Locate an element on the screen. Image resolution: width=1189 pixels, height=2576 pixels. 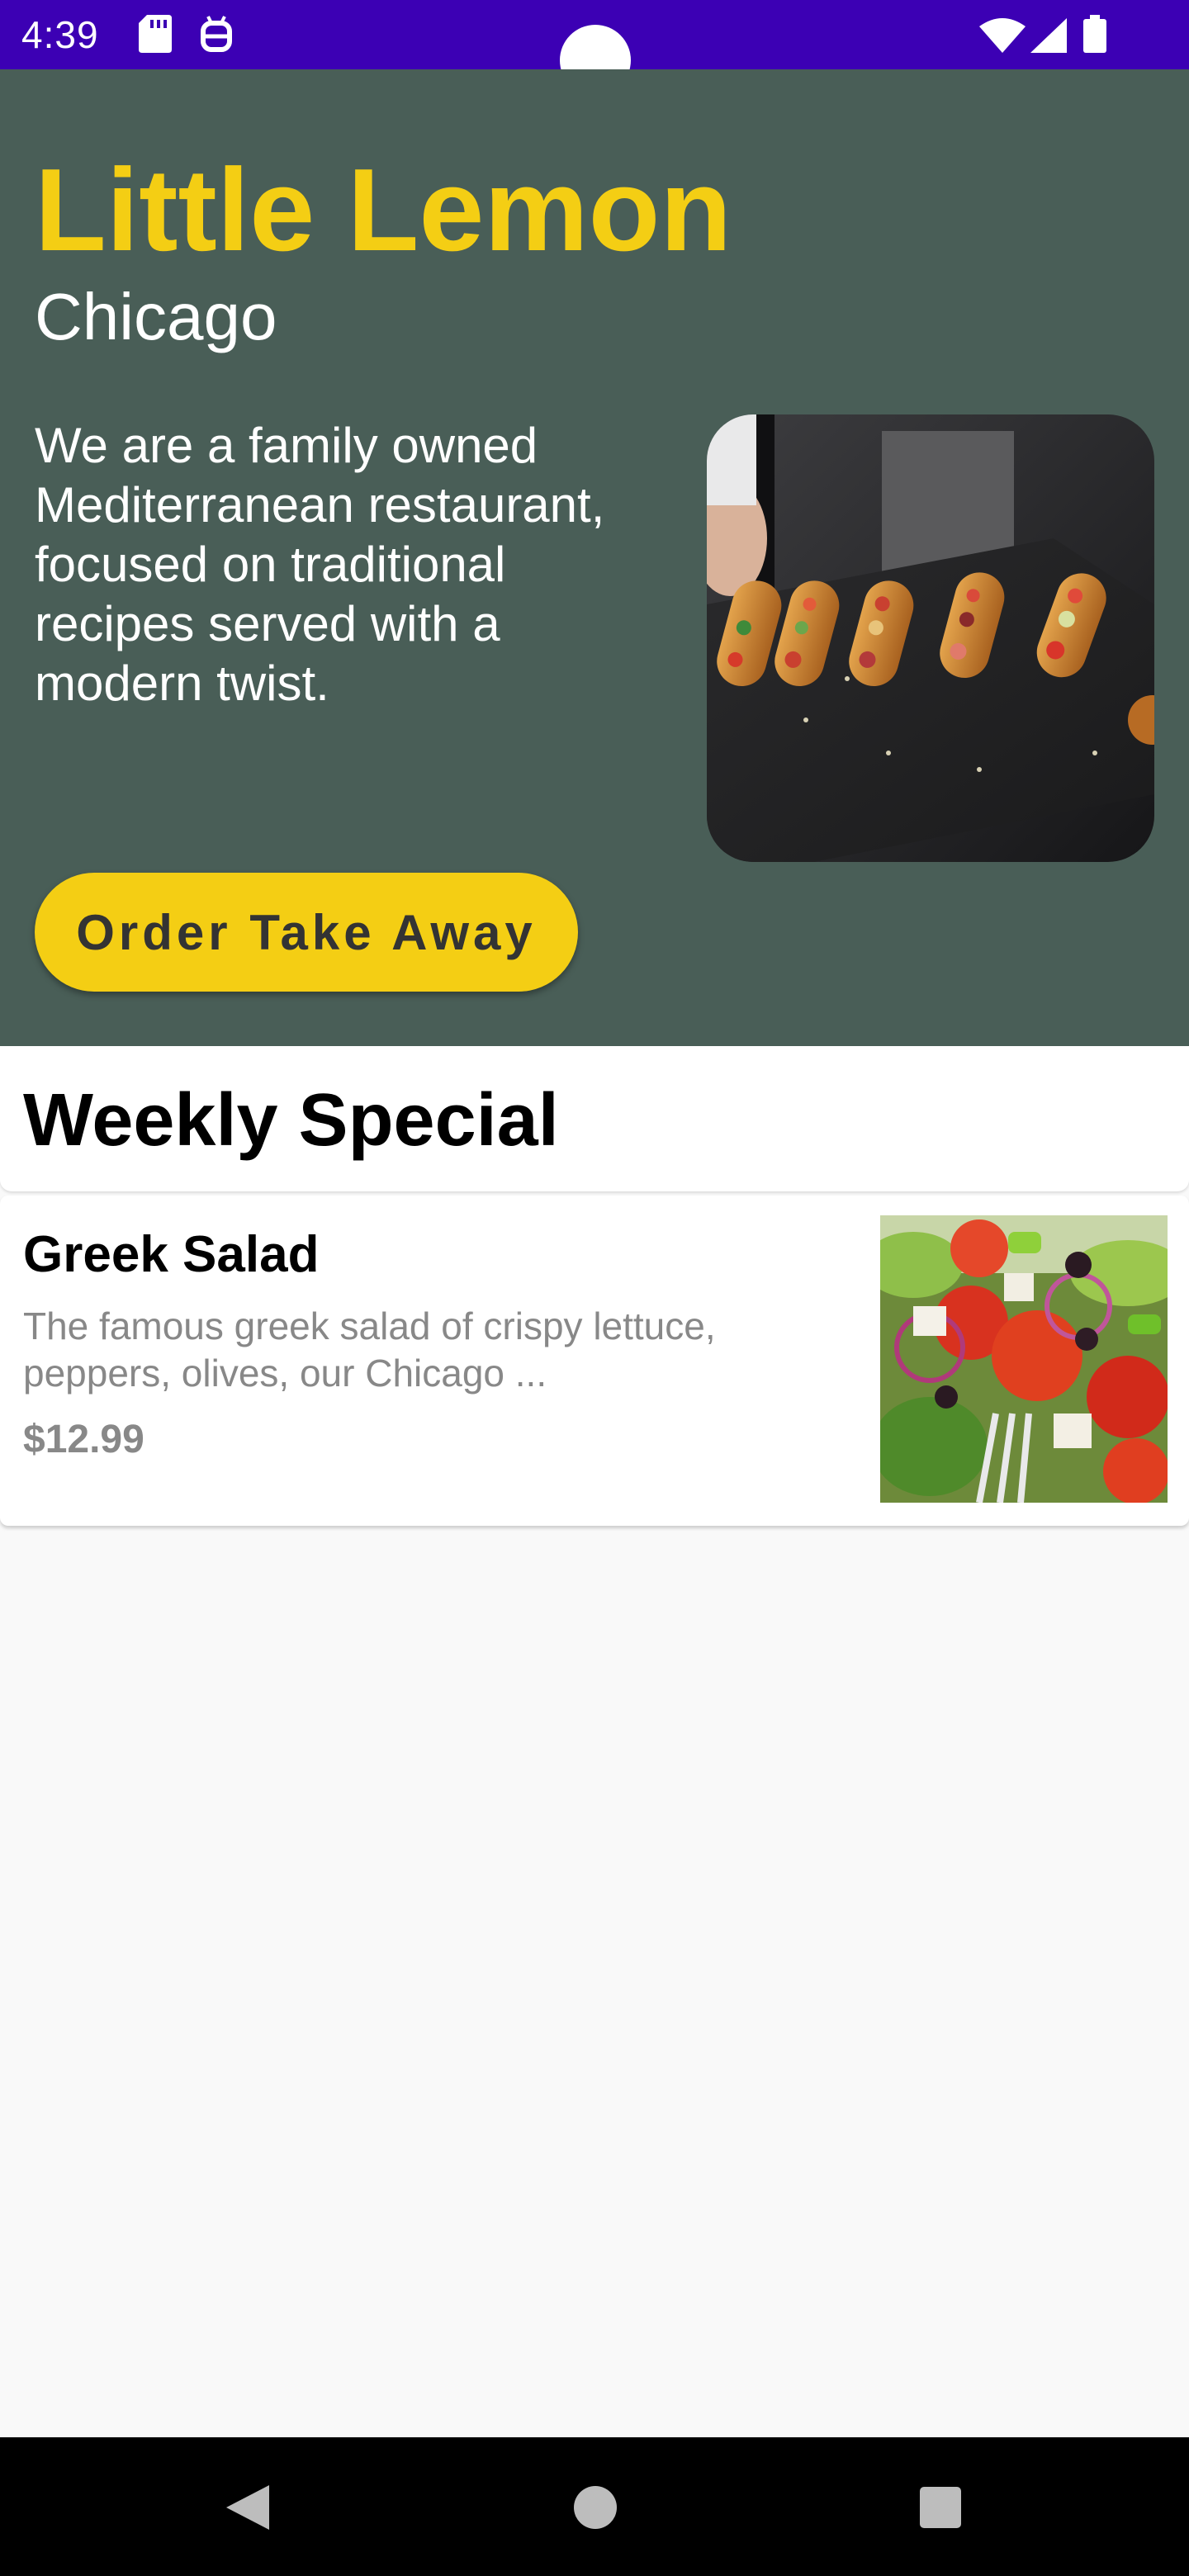
greek-salad-image is located at coordinates (1024, 1359).